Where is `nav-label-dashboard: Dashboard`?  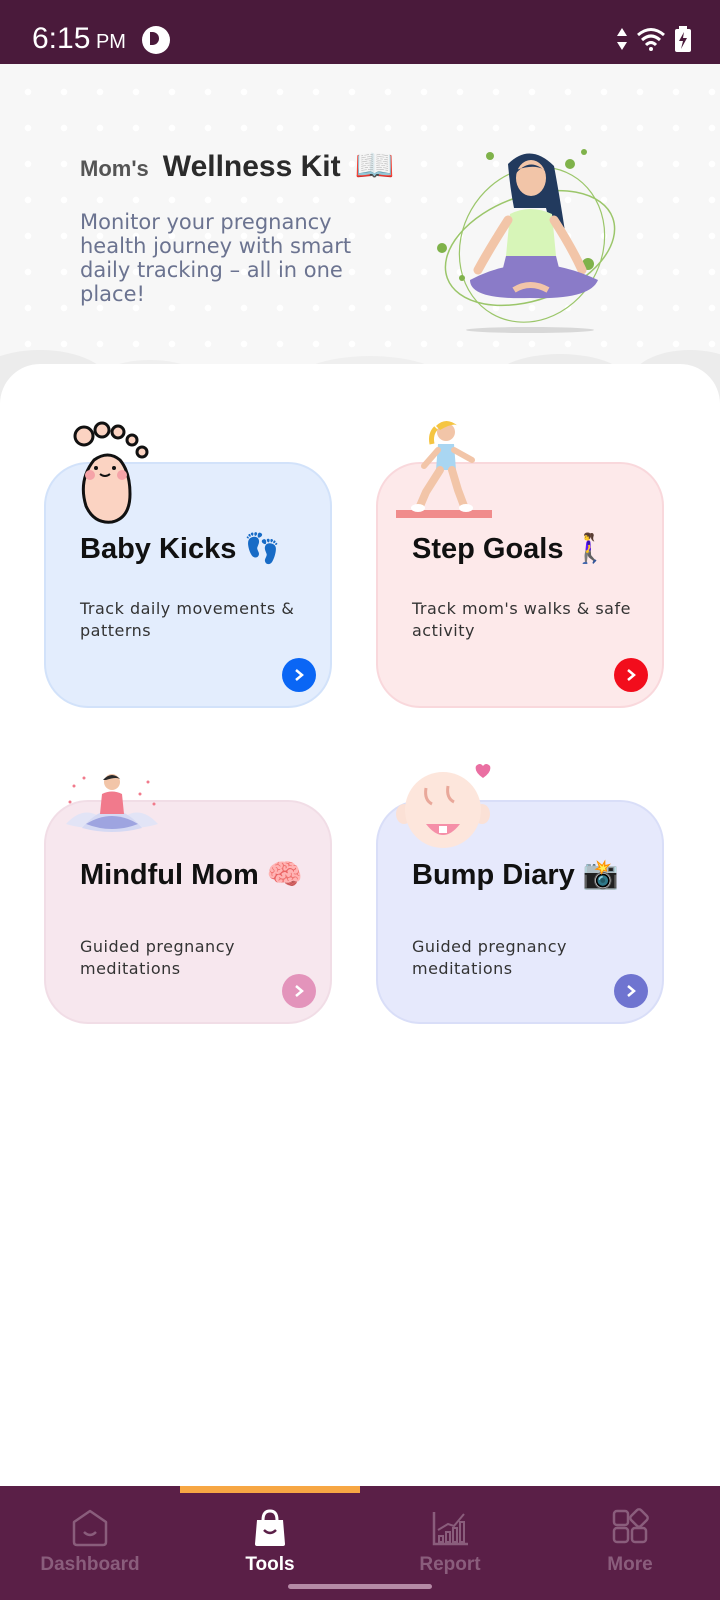 nav-label-dashboard: Dashboard is located at coordinates (90, 1564).